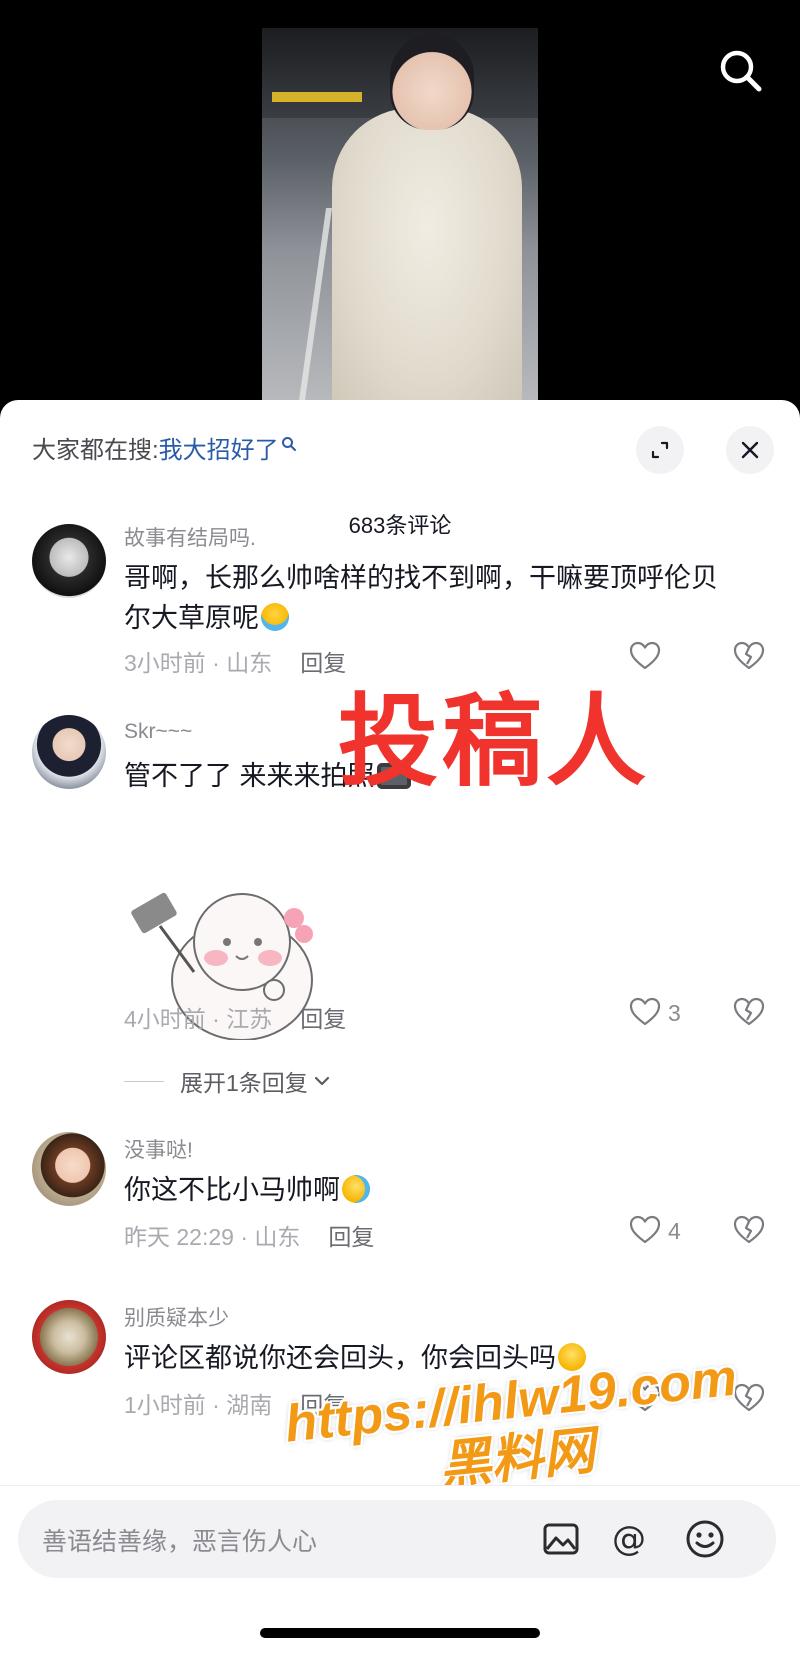 This screenshot has height=1666, width=800. What do you see at coordinates (674, 1230) in the screenshot?
I see `like-count: 4` at bounding box center [674, 1230].